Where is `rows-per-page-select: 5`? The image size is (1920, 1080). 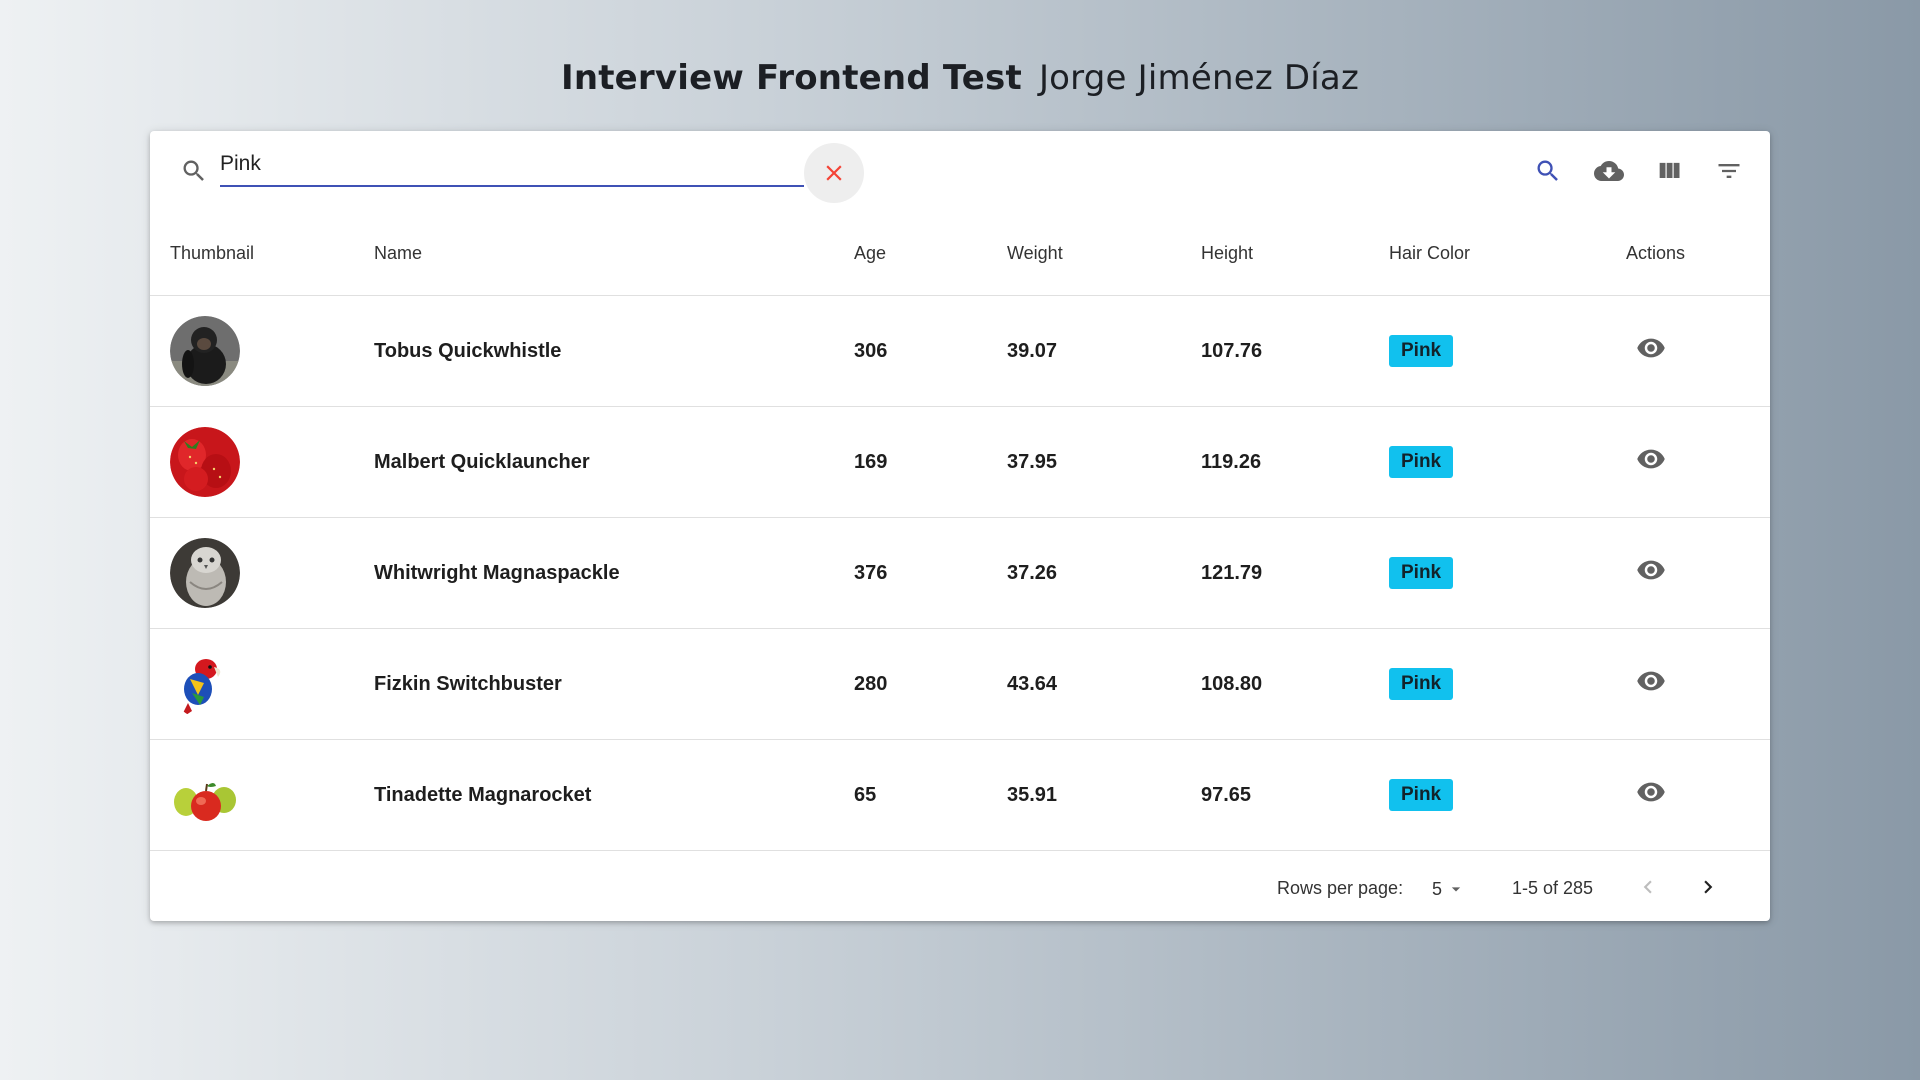
rows-per-page-select: 5 is located at coordinates (1453, 889).